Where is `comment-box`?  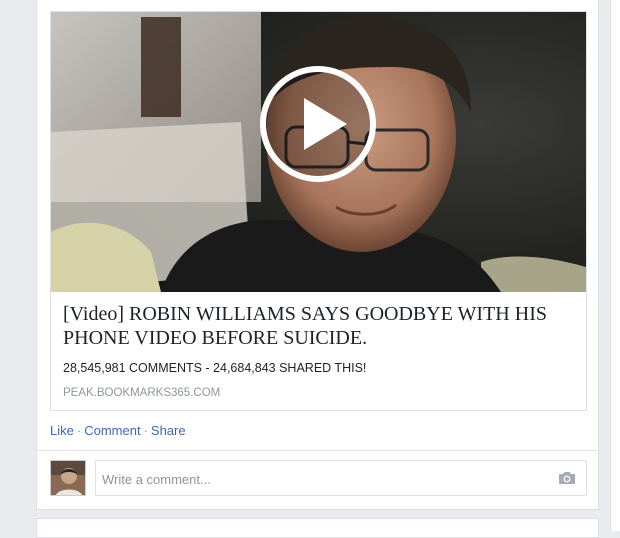 comment-box is located at coordinates (341, 478).